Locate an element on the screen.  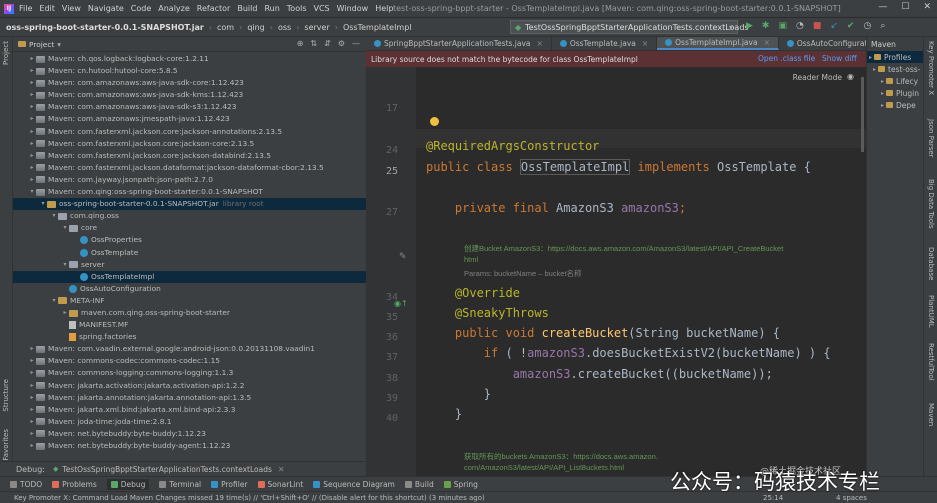
key-promoter-tool-tab: Key Promoter X is located at coordinates (931, 68).